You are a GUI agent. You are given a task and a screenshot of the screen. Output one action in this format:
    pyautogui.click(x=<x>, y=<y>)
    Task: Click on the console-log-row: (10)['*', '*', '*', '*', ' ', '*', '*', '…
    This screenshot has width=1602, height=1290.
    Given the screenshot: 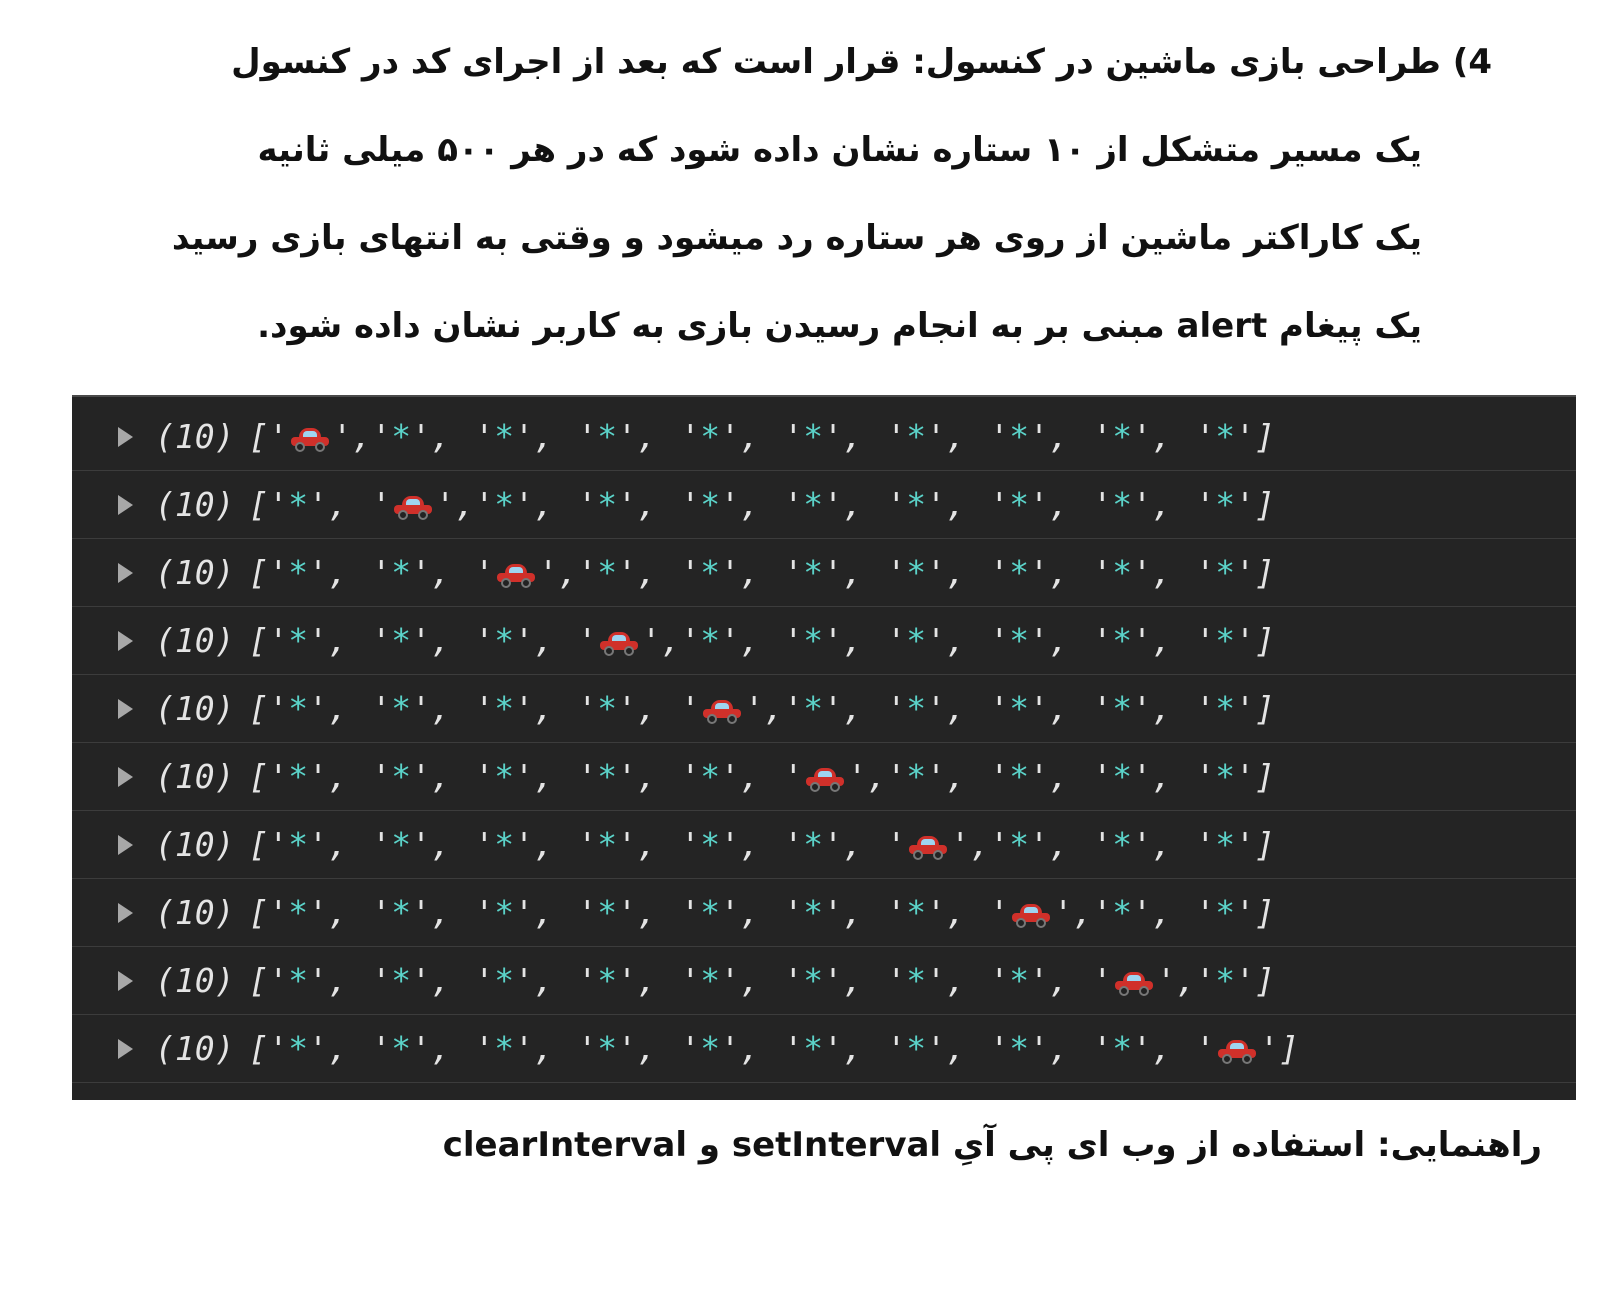 What is the action you would take?
    pyautogui.click(x=824, y=709)
    